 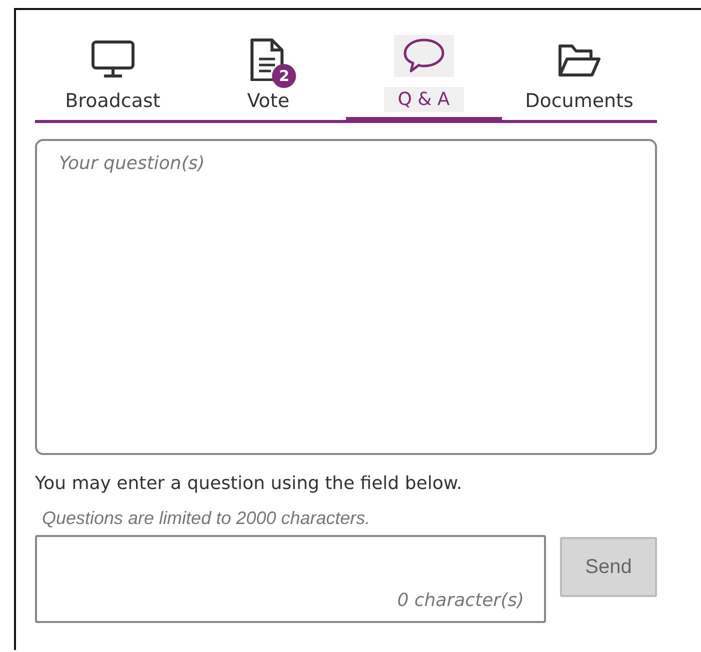 I want to click on count-badge: 2, so click(x=284, y=76).